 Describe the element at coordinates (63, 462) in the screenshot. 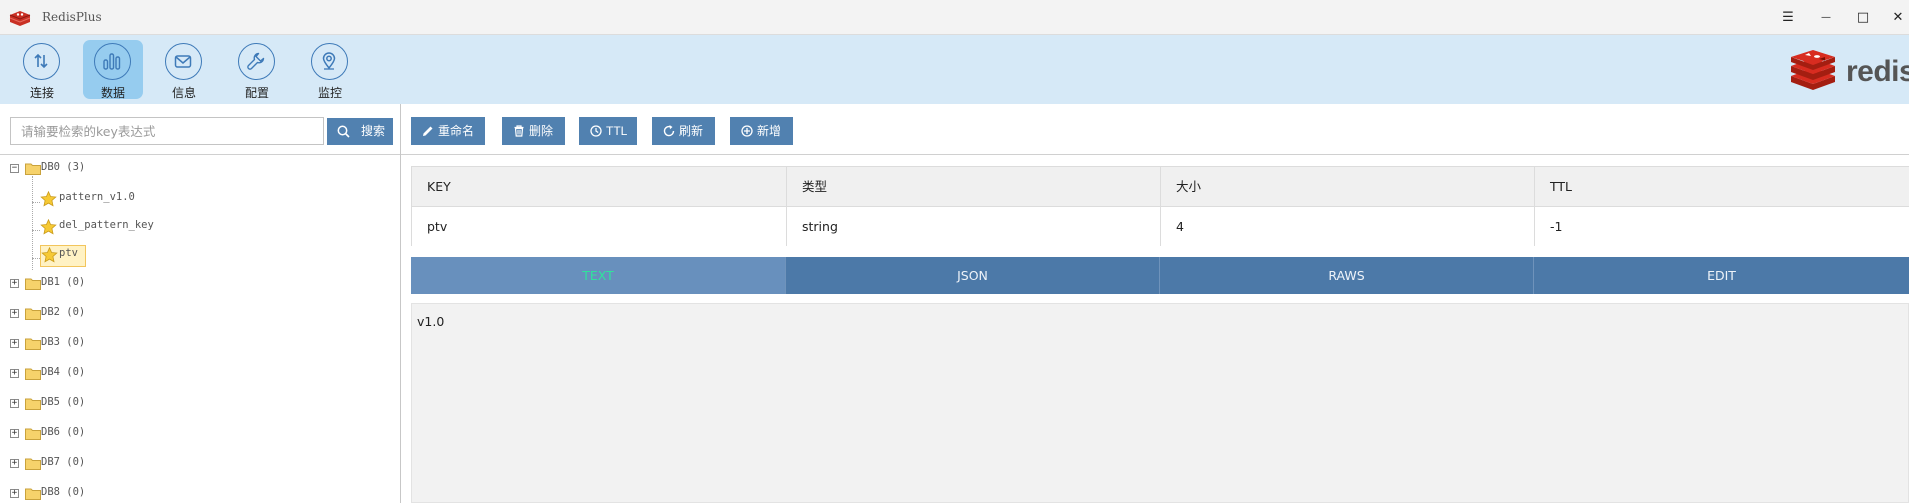

I see `tree-node-label: DB7 (0)` at that location.